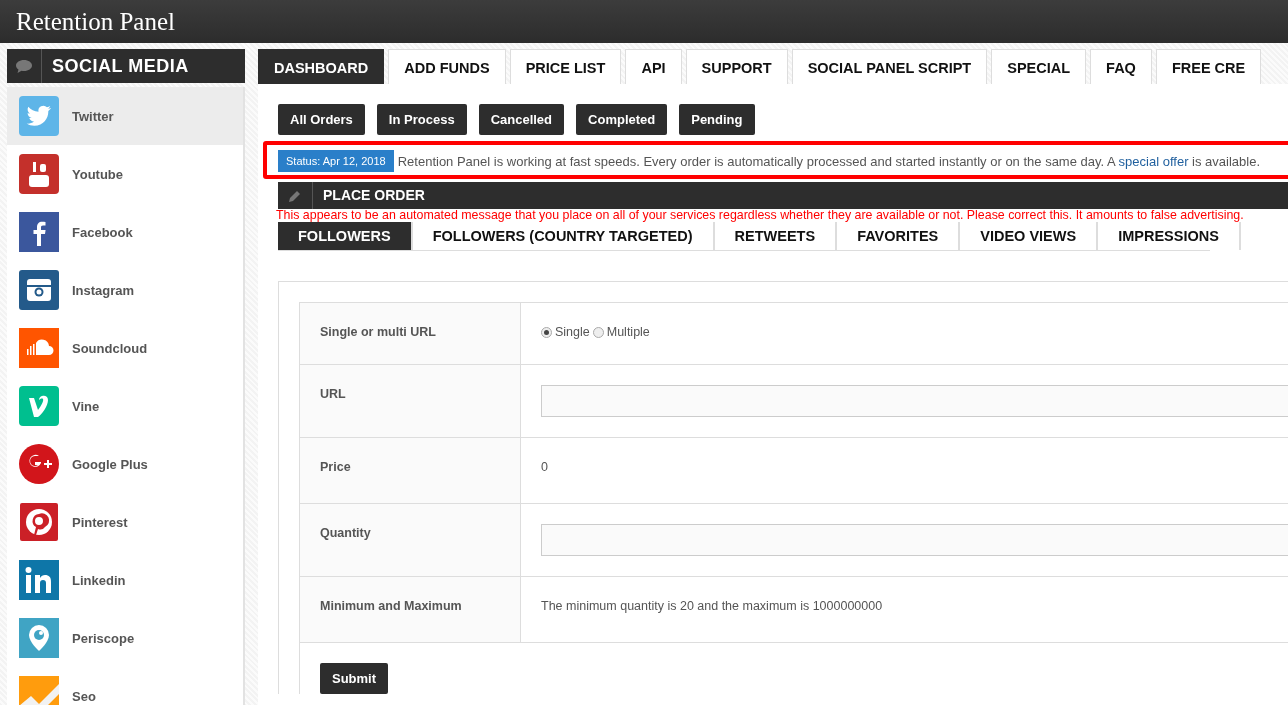 This screenshot has width=1288, height=705. I want to click on sidebar-item: Facebook, so click(125, 232).